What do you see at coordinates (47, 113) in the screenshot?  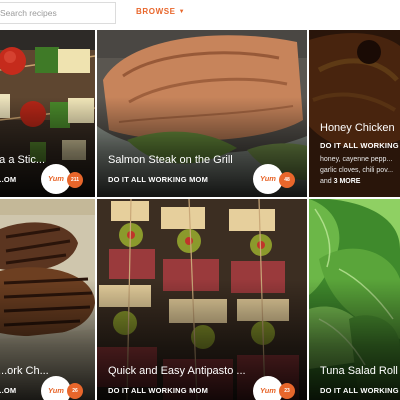 I see `recipe-card: ...a a Stic... ...OM Yum 211` at bounding box center [47, 113].